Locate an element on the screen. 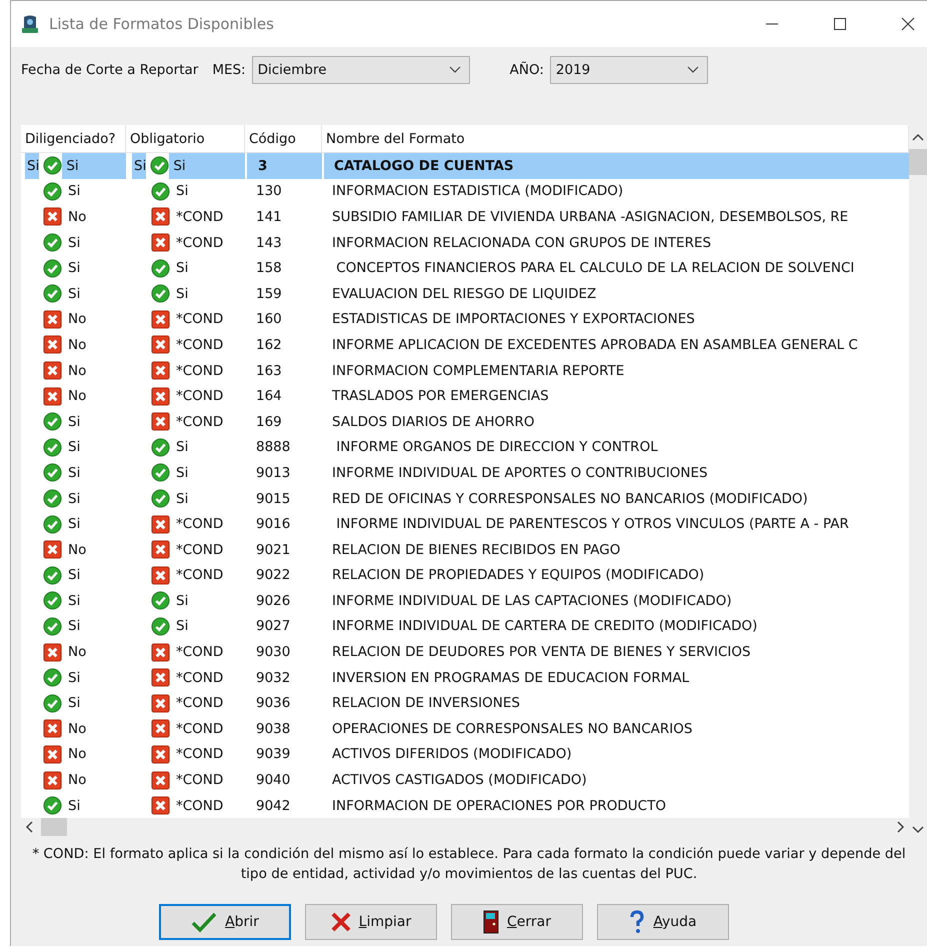 The image size is (927, 948). table-row: Si *COND 143 INFORMACION RELACIONADA CON GRUPOS DE INTERES is located at coordinates (465, 243).